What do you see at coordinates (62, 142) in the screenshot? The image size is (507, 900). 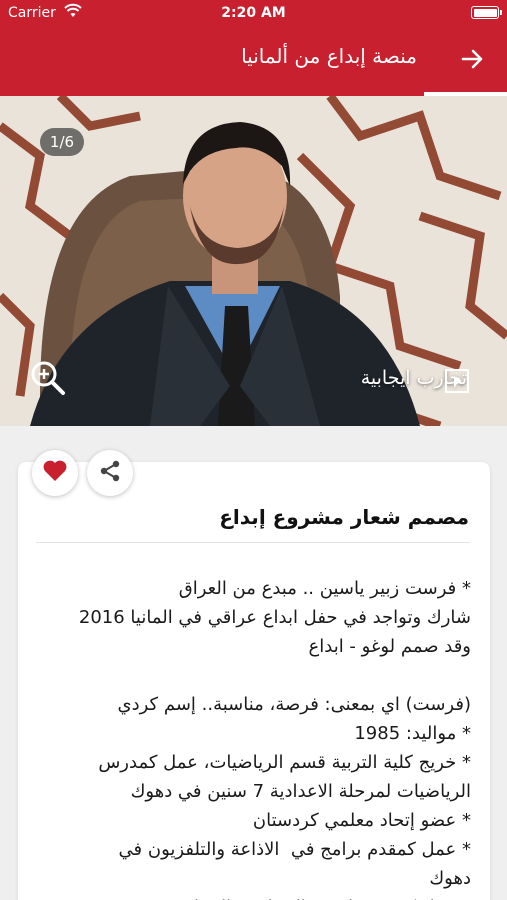 I see `image-counter: 1/6` at bounding box center [62, 142].